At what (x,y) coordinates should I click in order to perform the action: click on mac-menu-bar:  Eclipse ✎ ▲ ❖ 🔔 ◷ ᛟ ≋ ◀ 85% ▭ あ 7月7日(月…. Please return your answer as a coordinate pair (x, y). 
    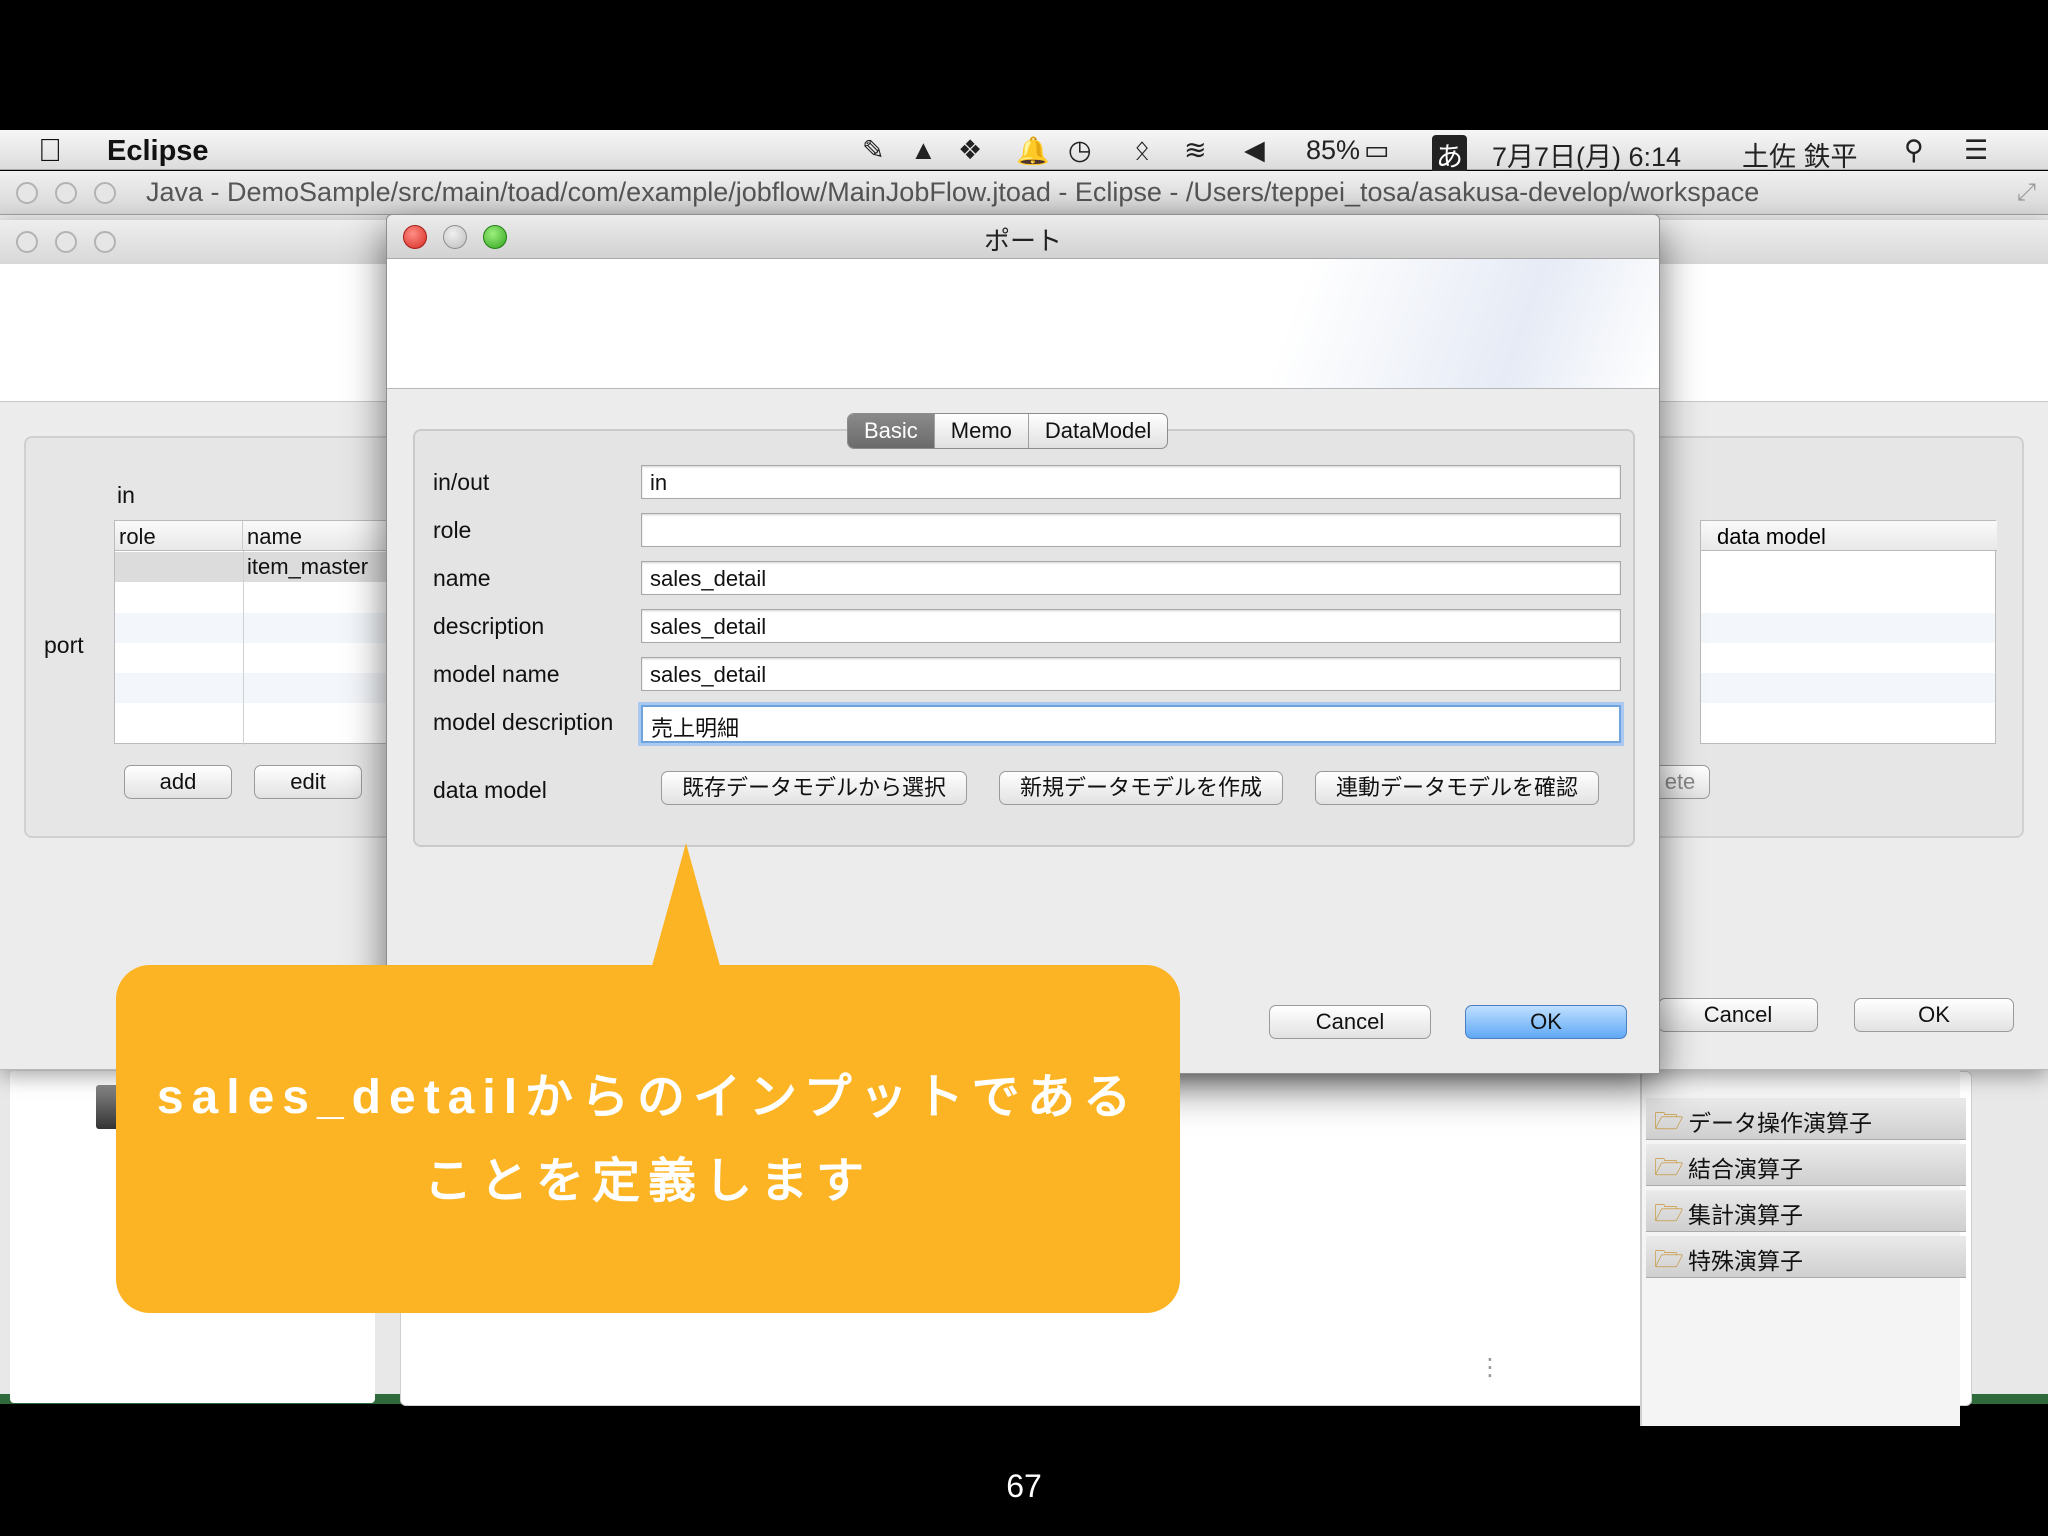
    Looking at the image, I should click on (1024, 152).